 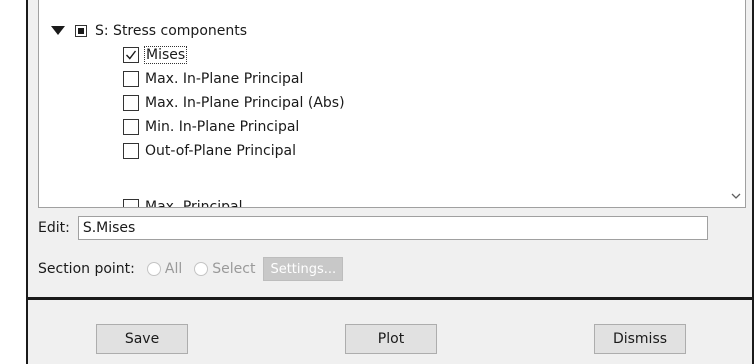 I want to click on plot-button: Plot, so click(x=391, y=339).